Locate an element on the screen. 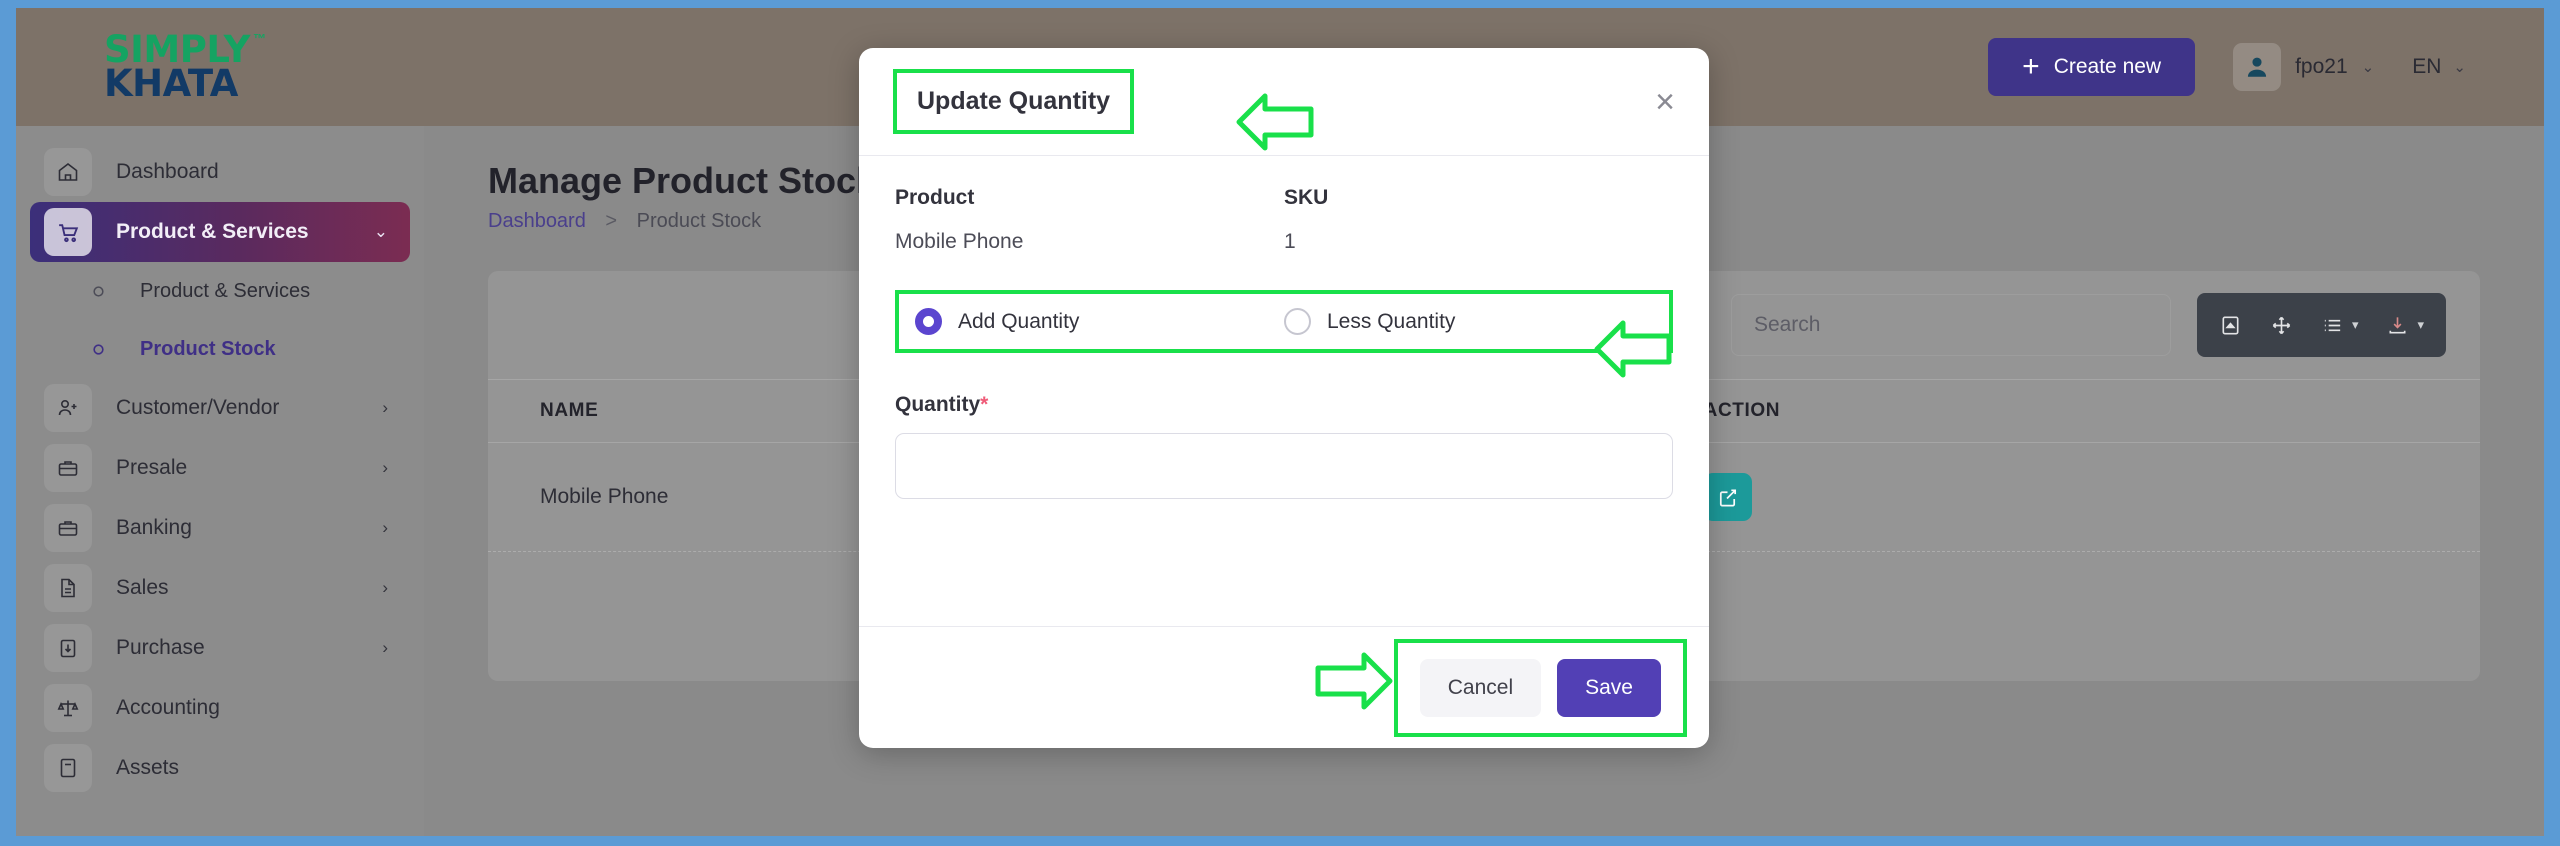  radio-checked-icon is located at coordinates (928, 321).